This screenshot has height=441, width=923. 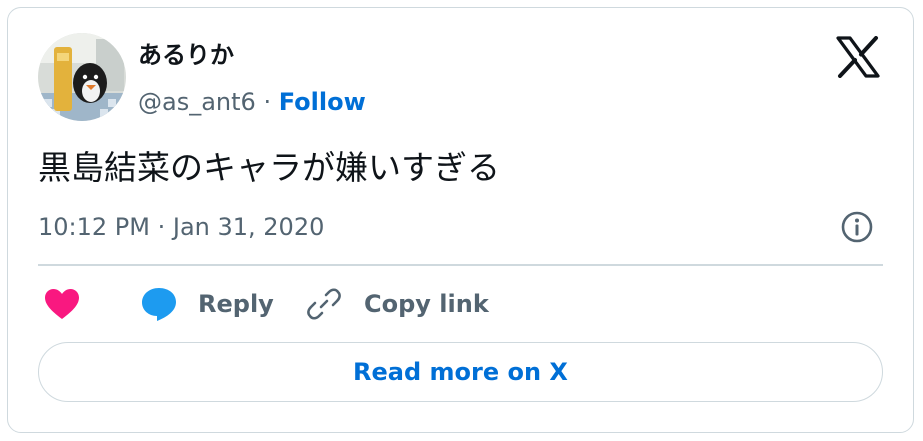 I want to click on info-icon, so click(x=857, y=227).